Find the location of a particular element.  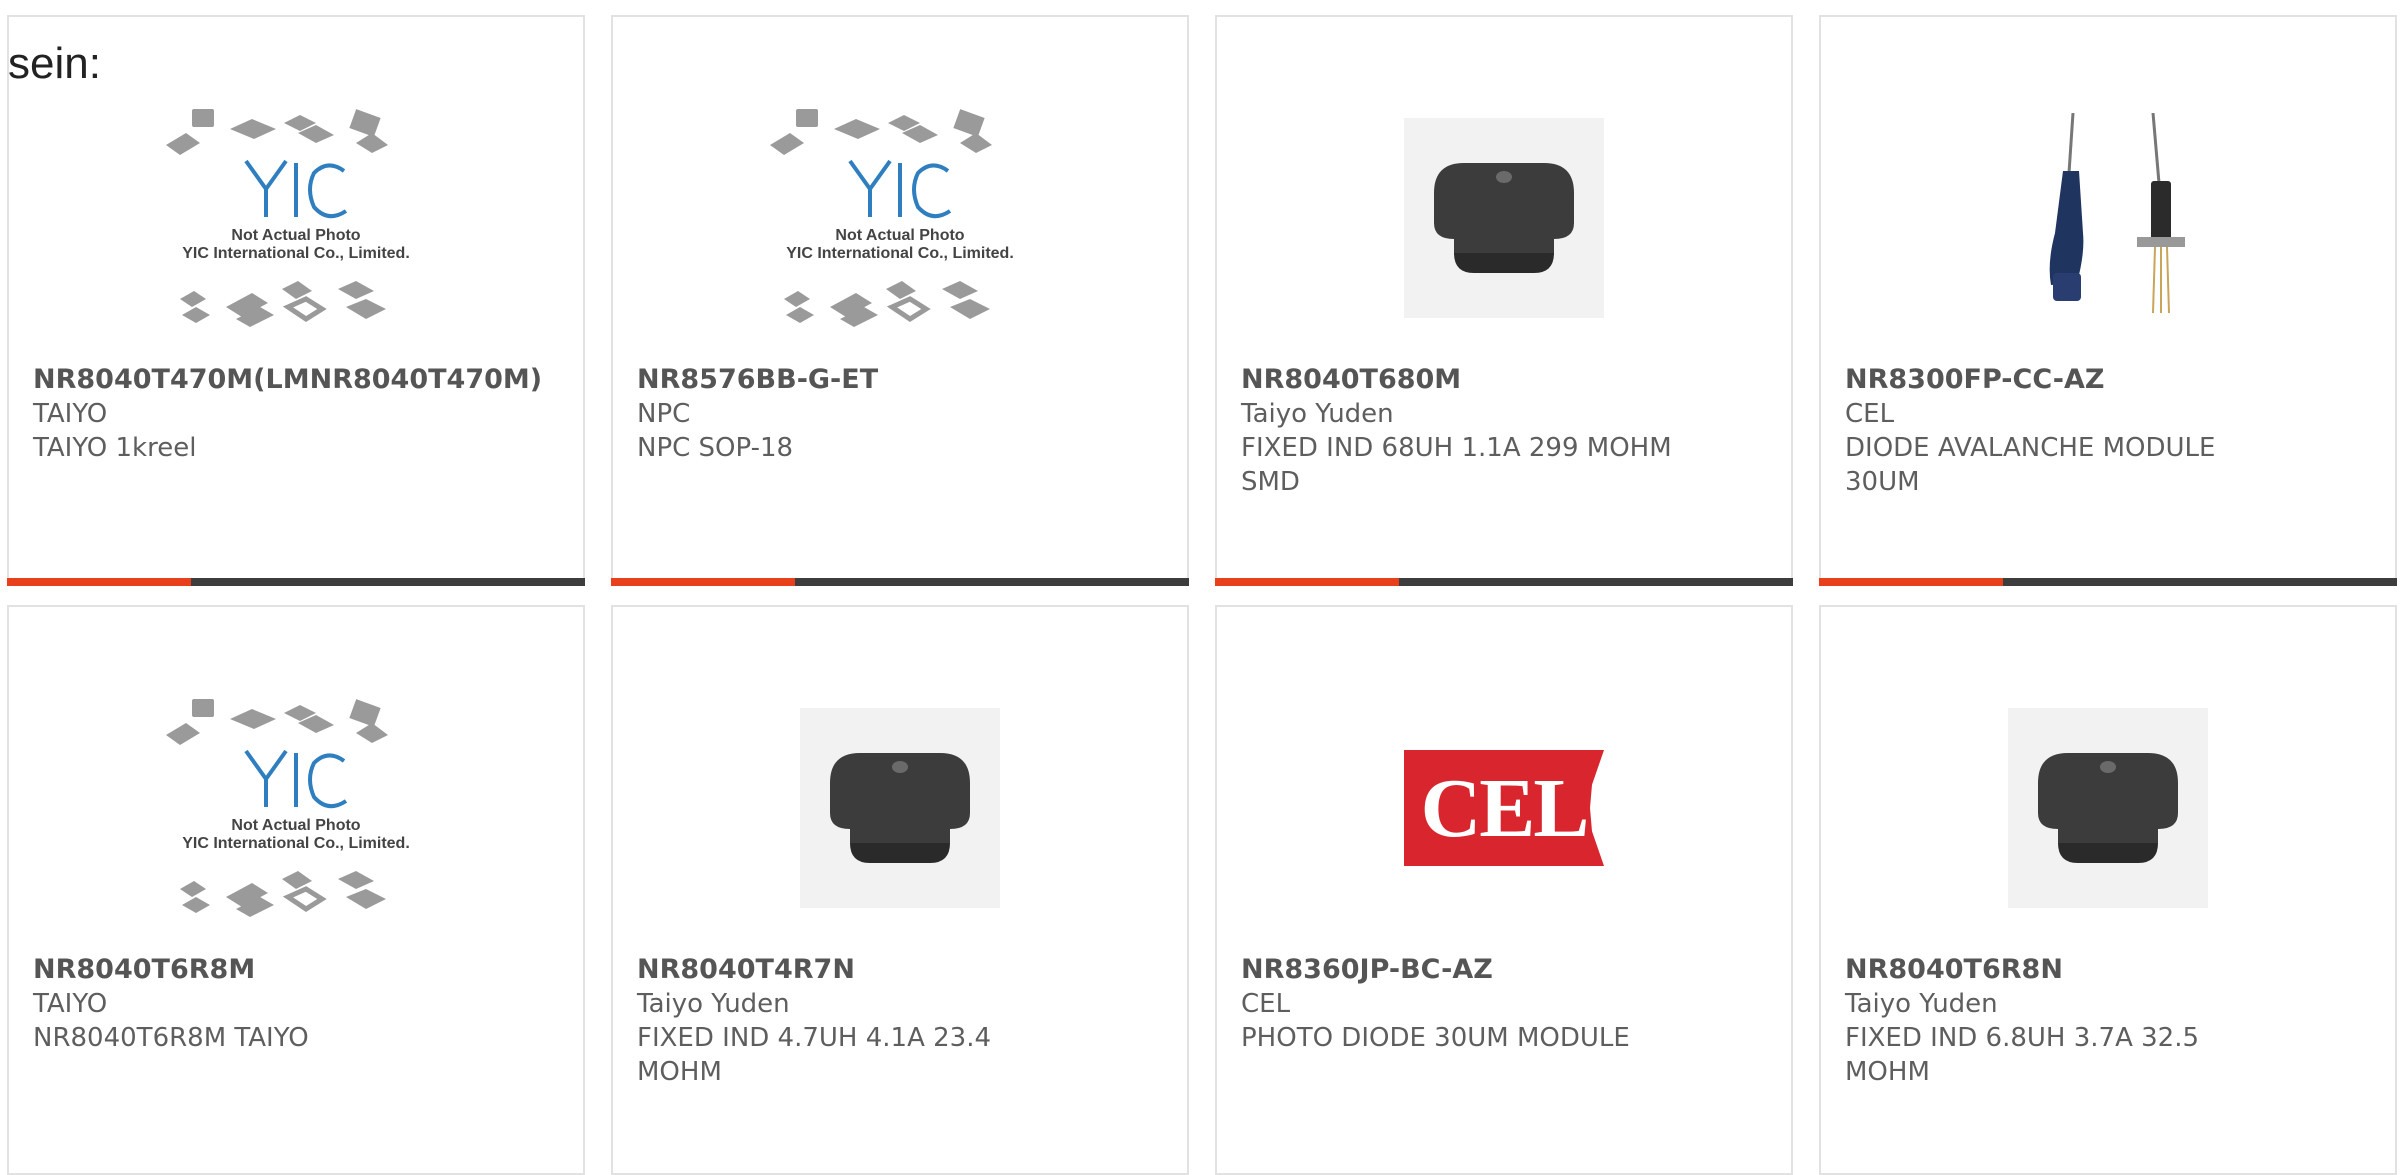

description: FIXED IND 4.7UH 4.1A 23.4 MOHM is located at coordinates (814, 1055).